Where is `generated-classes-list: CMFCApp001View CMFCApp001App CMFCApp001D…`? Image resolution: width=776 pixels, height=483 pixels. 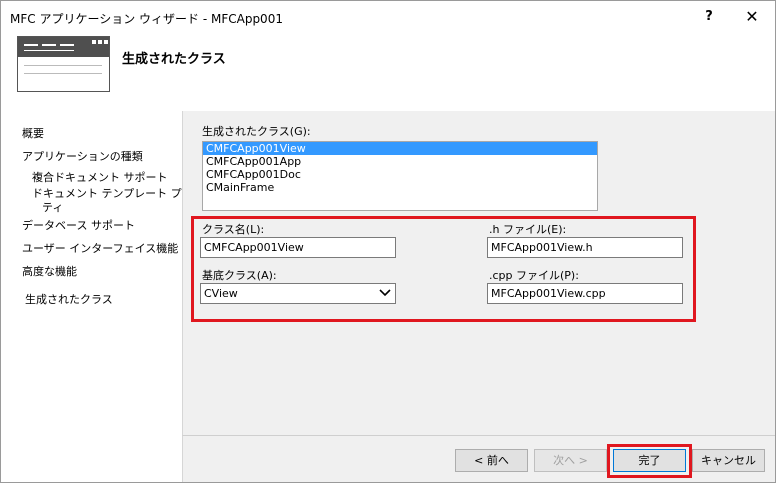
generated-classes-list: CMFCApp001View CMFCApp001App CMFCApp001D… is located at coordinates (400, 176).